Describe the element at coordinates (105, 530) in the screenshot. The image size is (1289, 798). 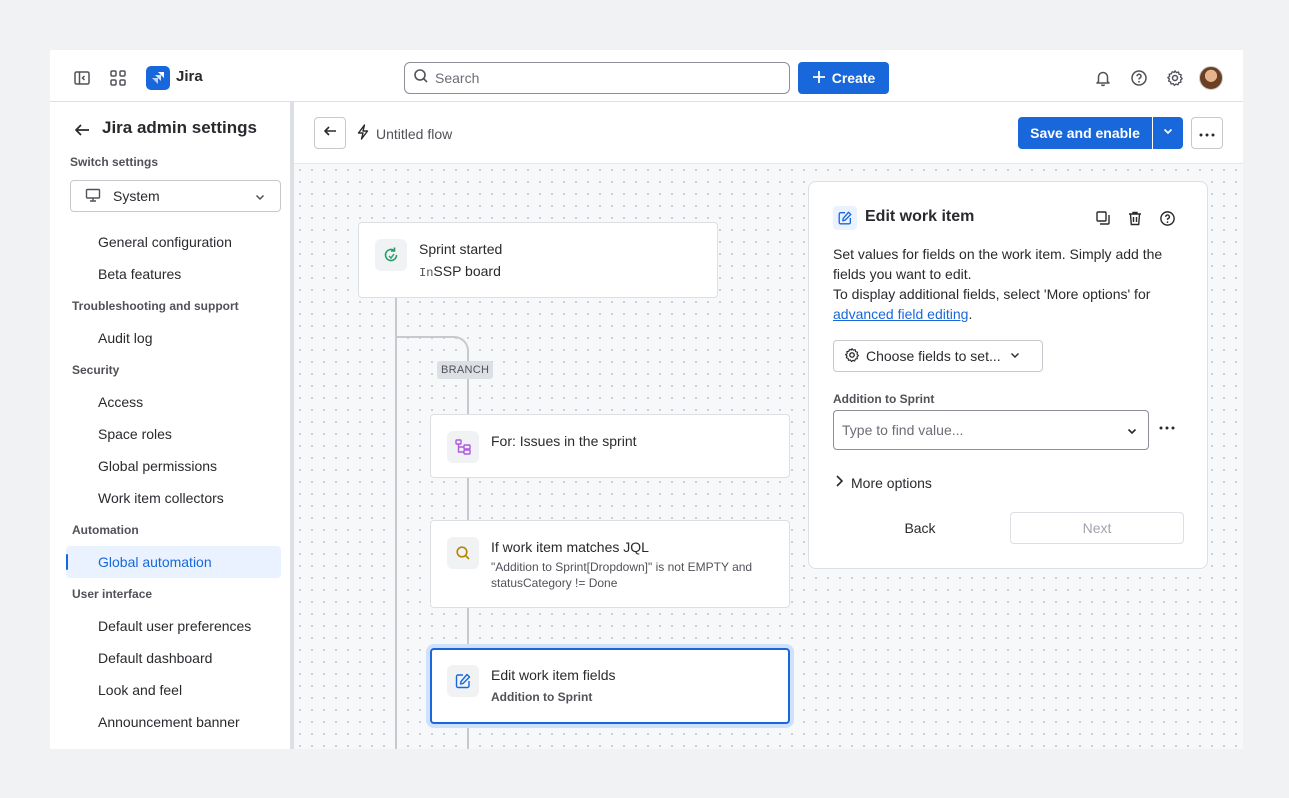
I see `sidebar-group-automation: Automation` at that location.